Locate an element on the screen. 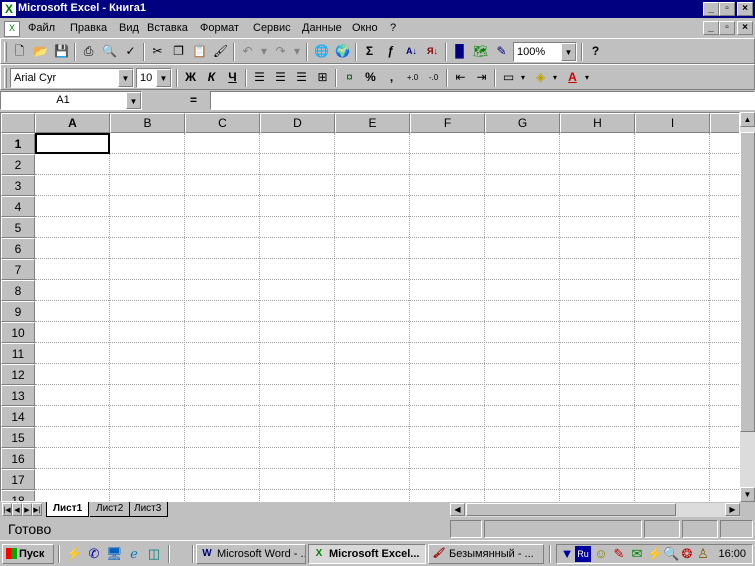  row-header: 7 is located at coordinates (18, 269).